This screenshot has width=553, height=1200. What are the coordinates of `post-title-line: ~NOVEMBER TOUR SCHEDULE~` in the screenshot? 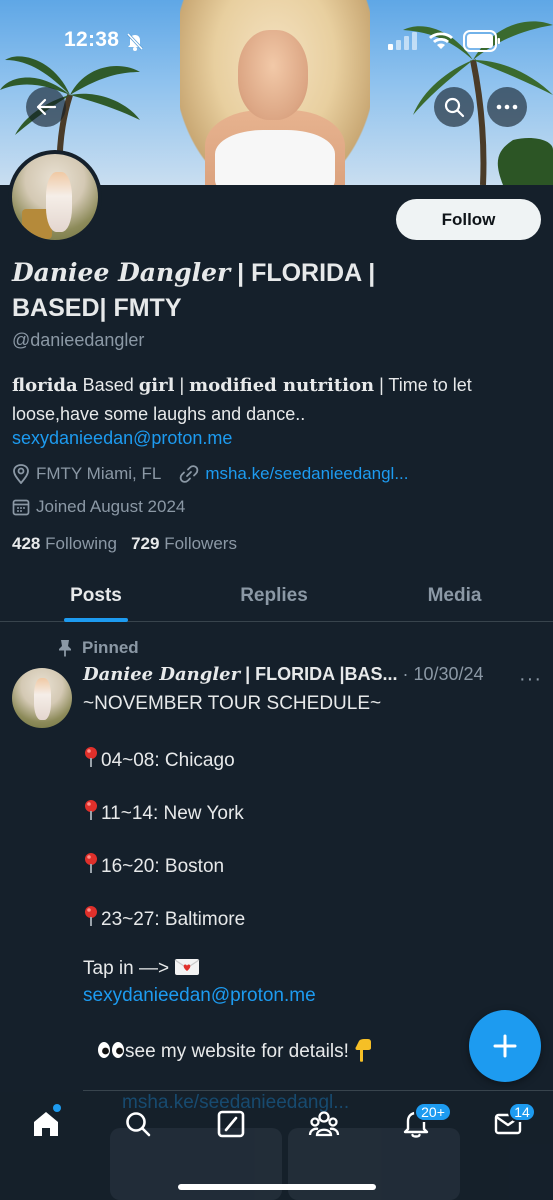 It's located at (232, 703).